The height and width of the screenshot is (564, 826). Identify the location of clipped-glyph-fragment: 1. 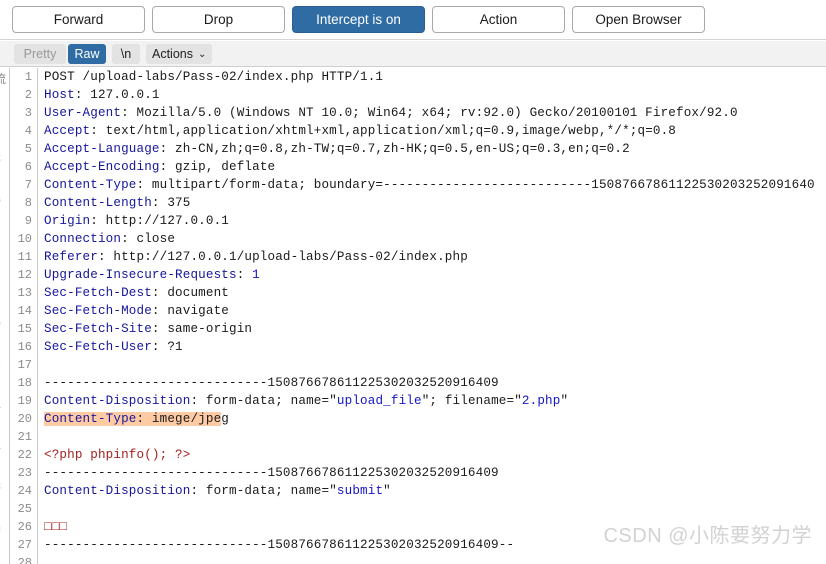
(0, 405).